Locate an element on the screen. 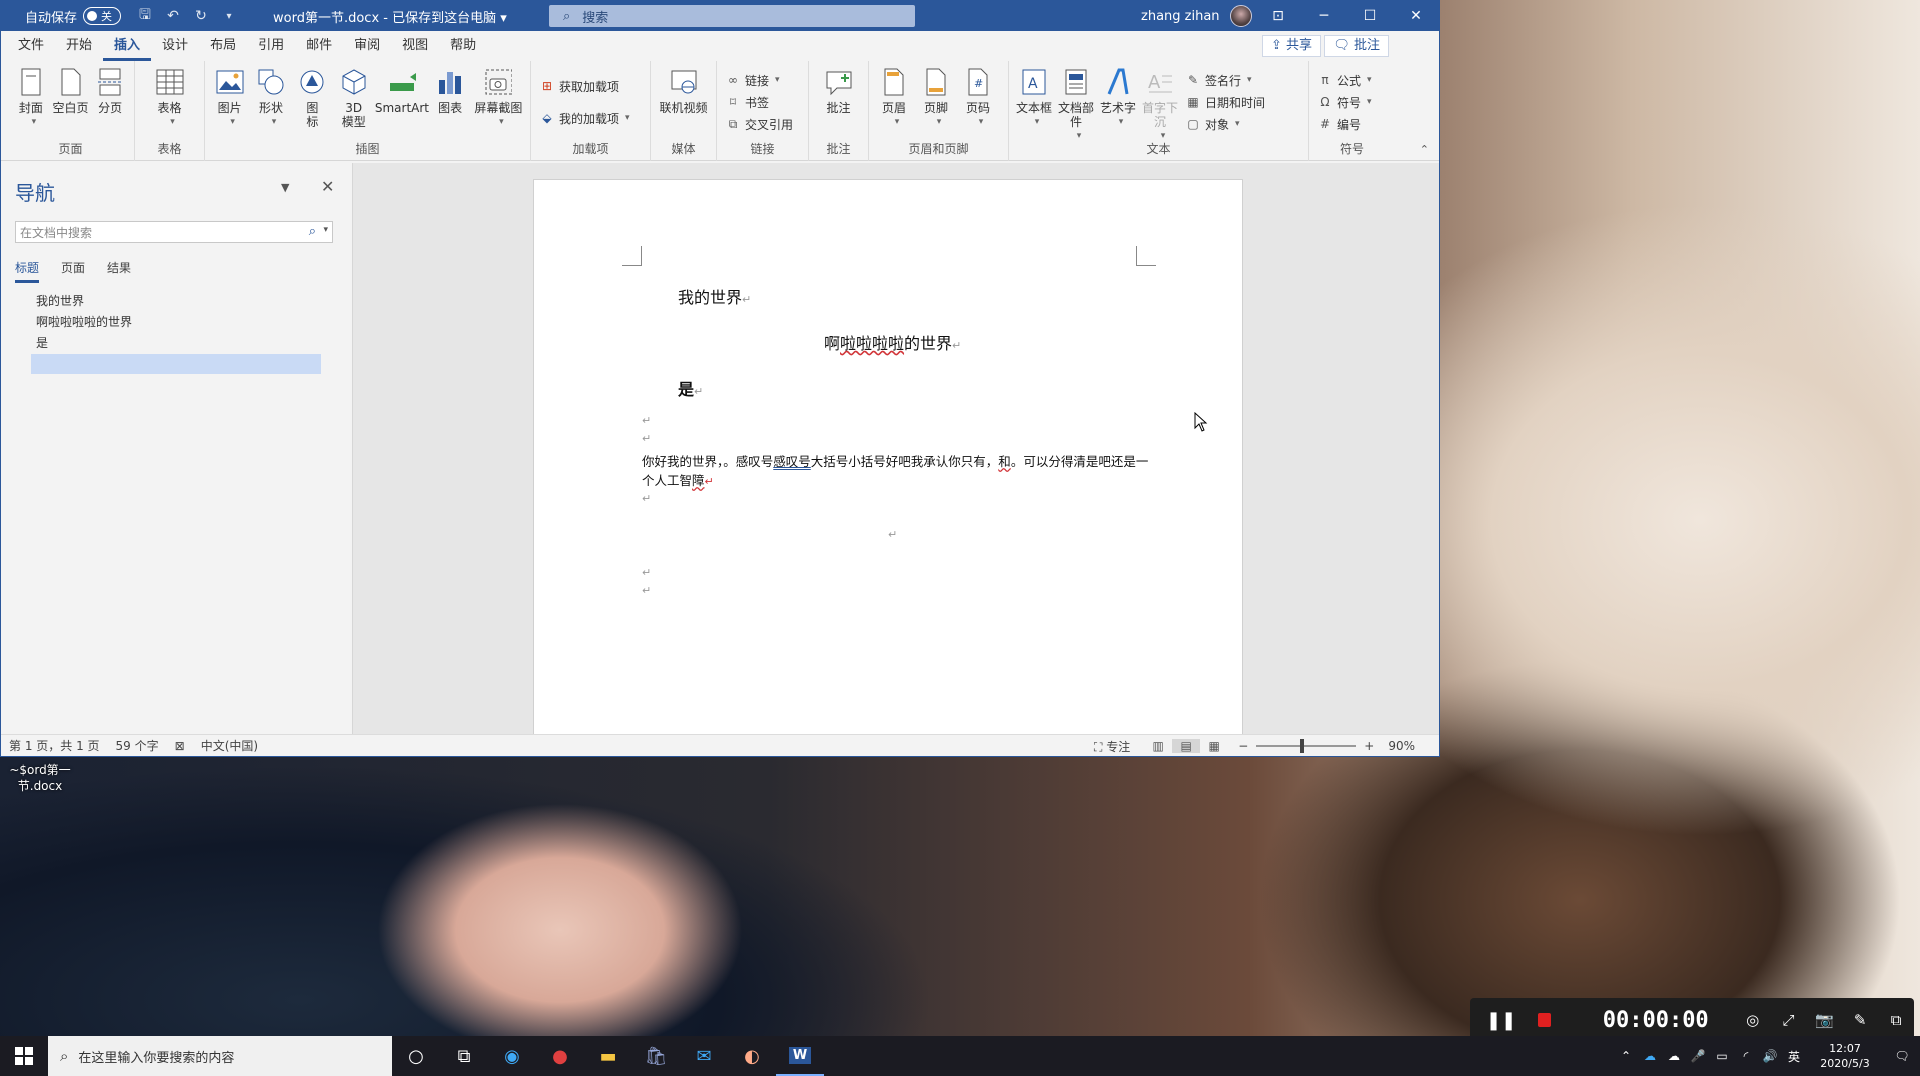 The width and height of the screenshot is (1920, 1076). word-count: 59 个字 is located at coordinates (137, 745).